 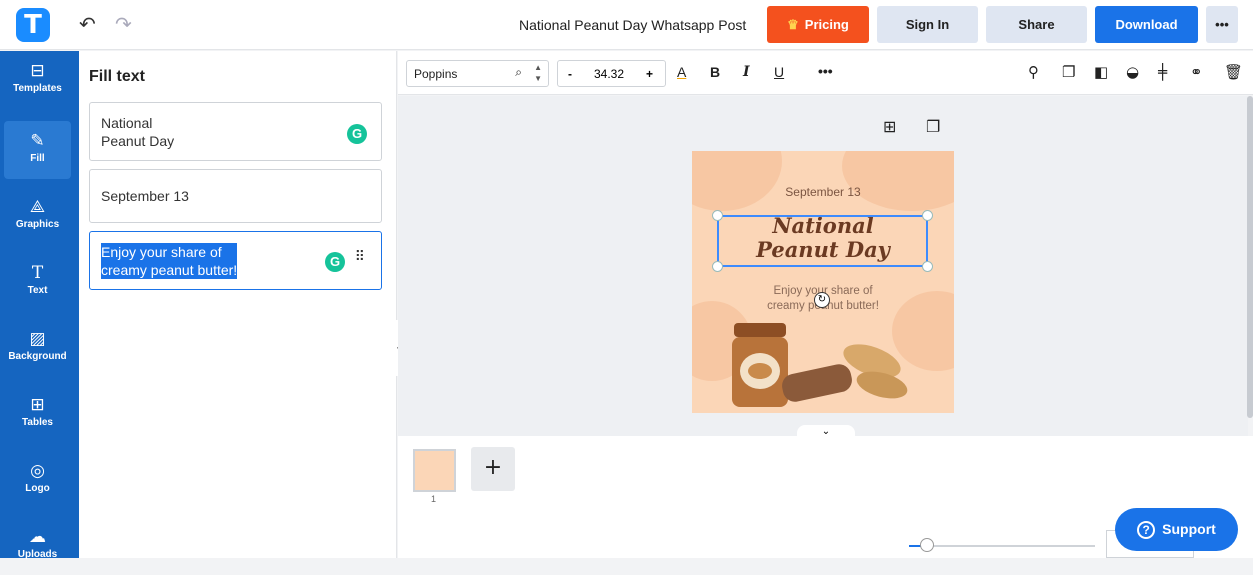 What do you see at coordinates (1101, 72) in the screenshot?
I see `layer-icon: ◧` at bounding box center [1101, 72].